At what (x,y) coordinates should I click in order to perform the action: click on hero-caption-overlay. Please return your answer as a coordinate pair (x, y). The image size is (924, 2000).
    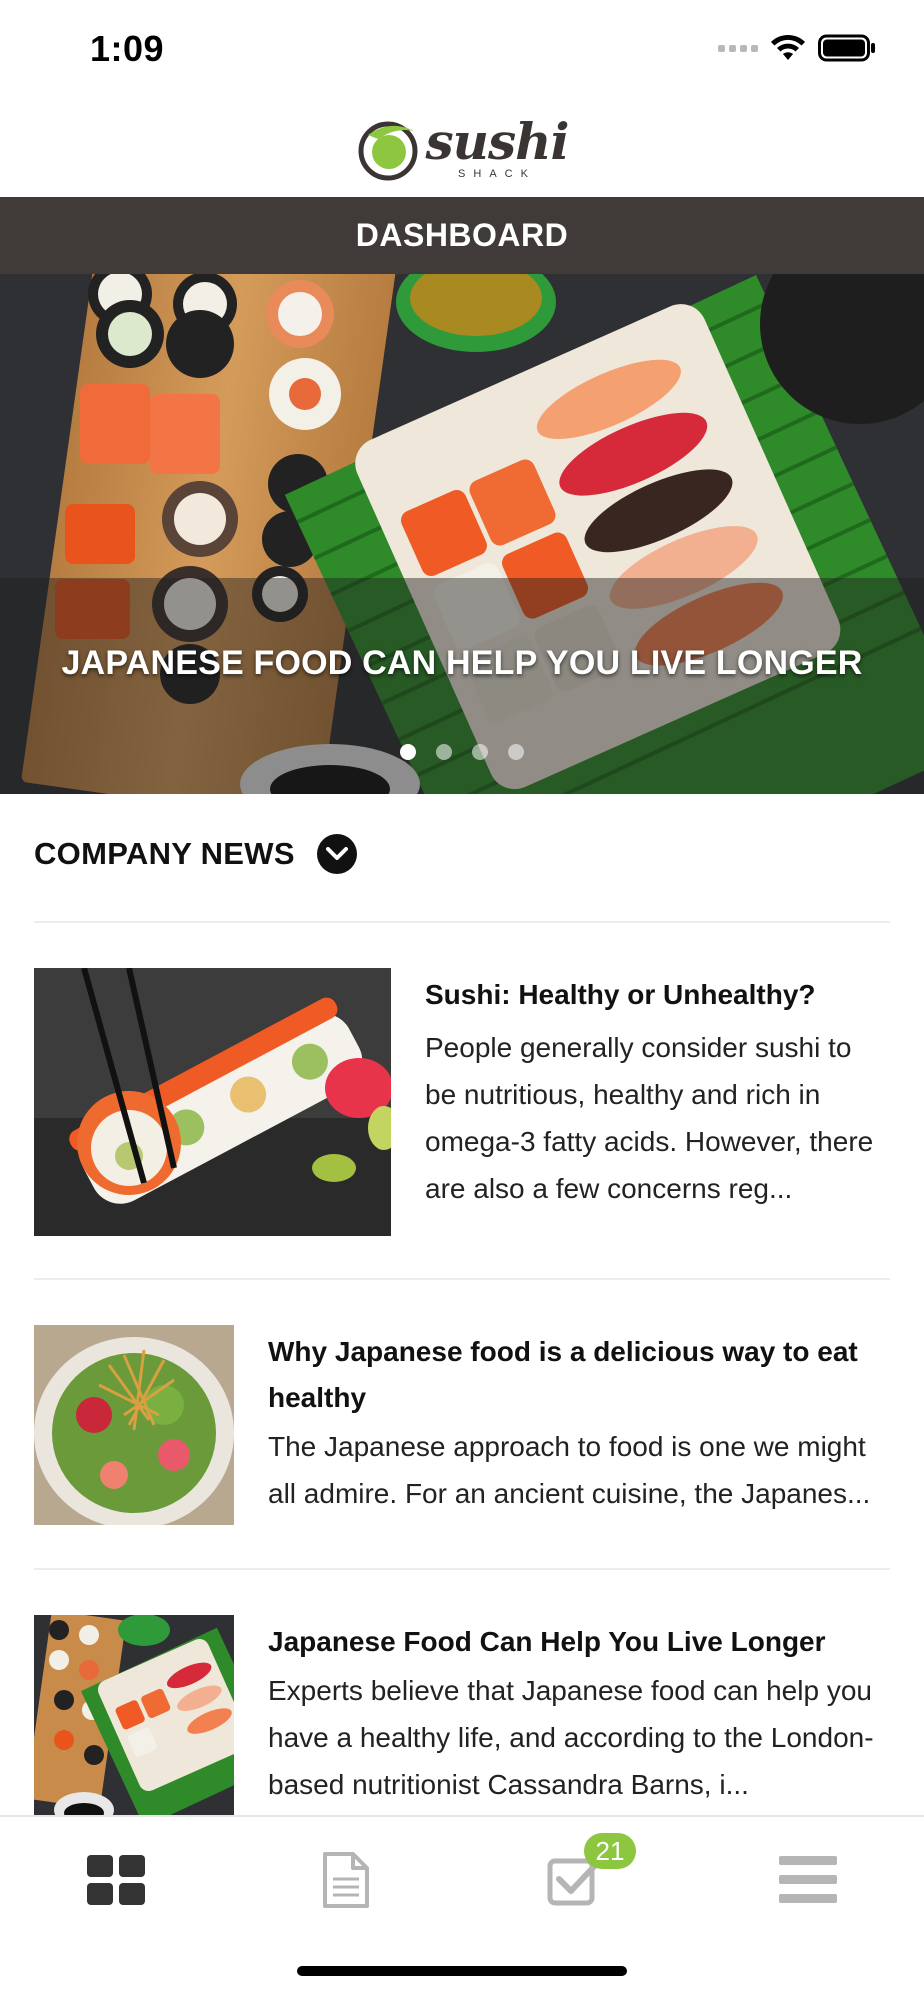
    Looking at the image, I should click on (462, 686).